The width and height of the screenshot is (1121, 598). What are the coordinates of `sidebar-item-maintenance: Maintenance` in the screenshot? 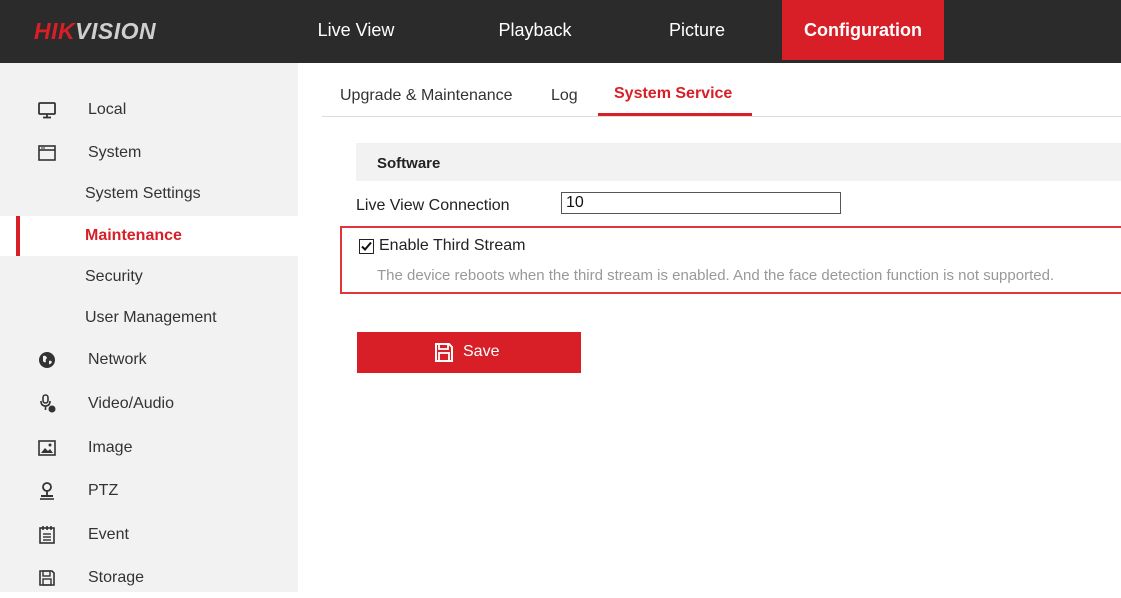 It's located at (149, 236).